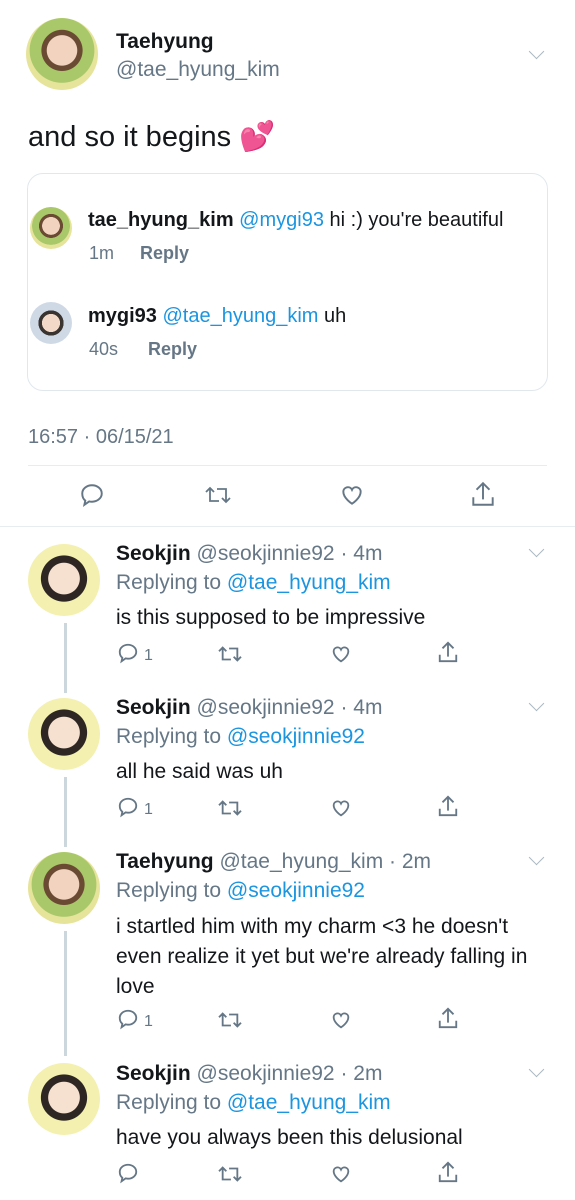 This screenshot has width=575, height=1200. I want to click on reply-text: is this supposed to be impressive, so click(271, 617).